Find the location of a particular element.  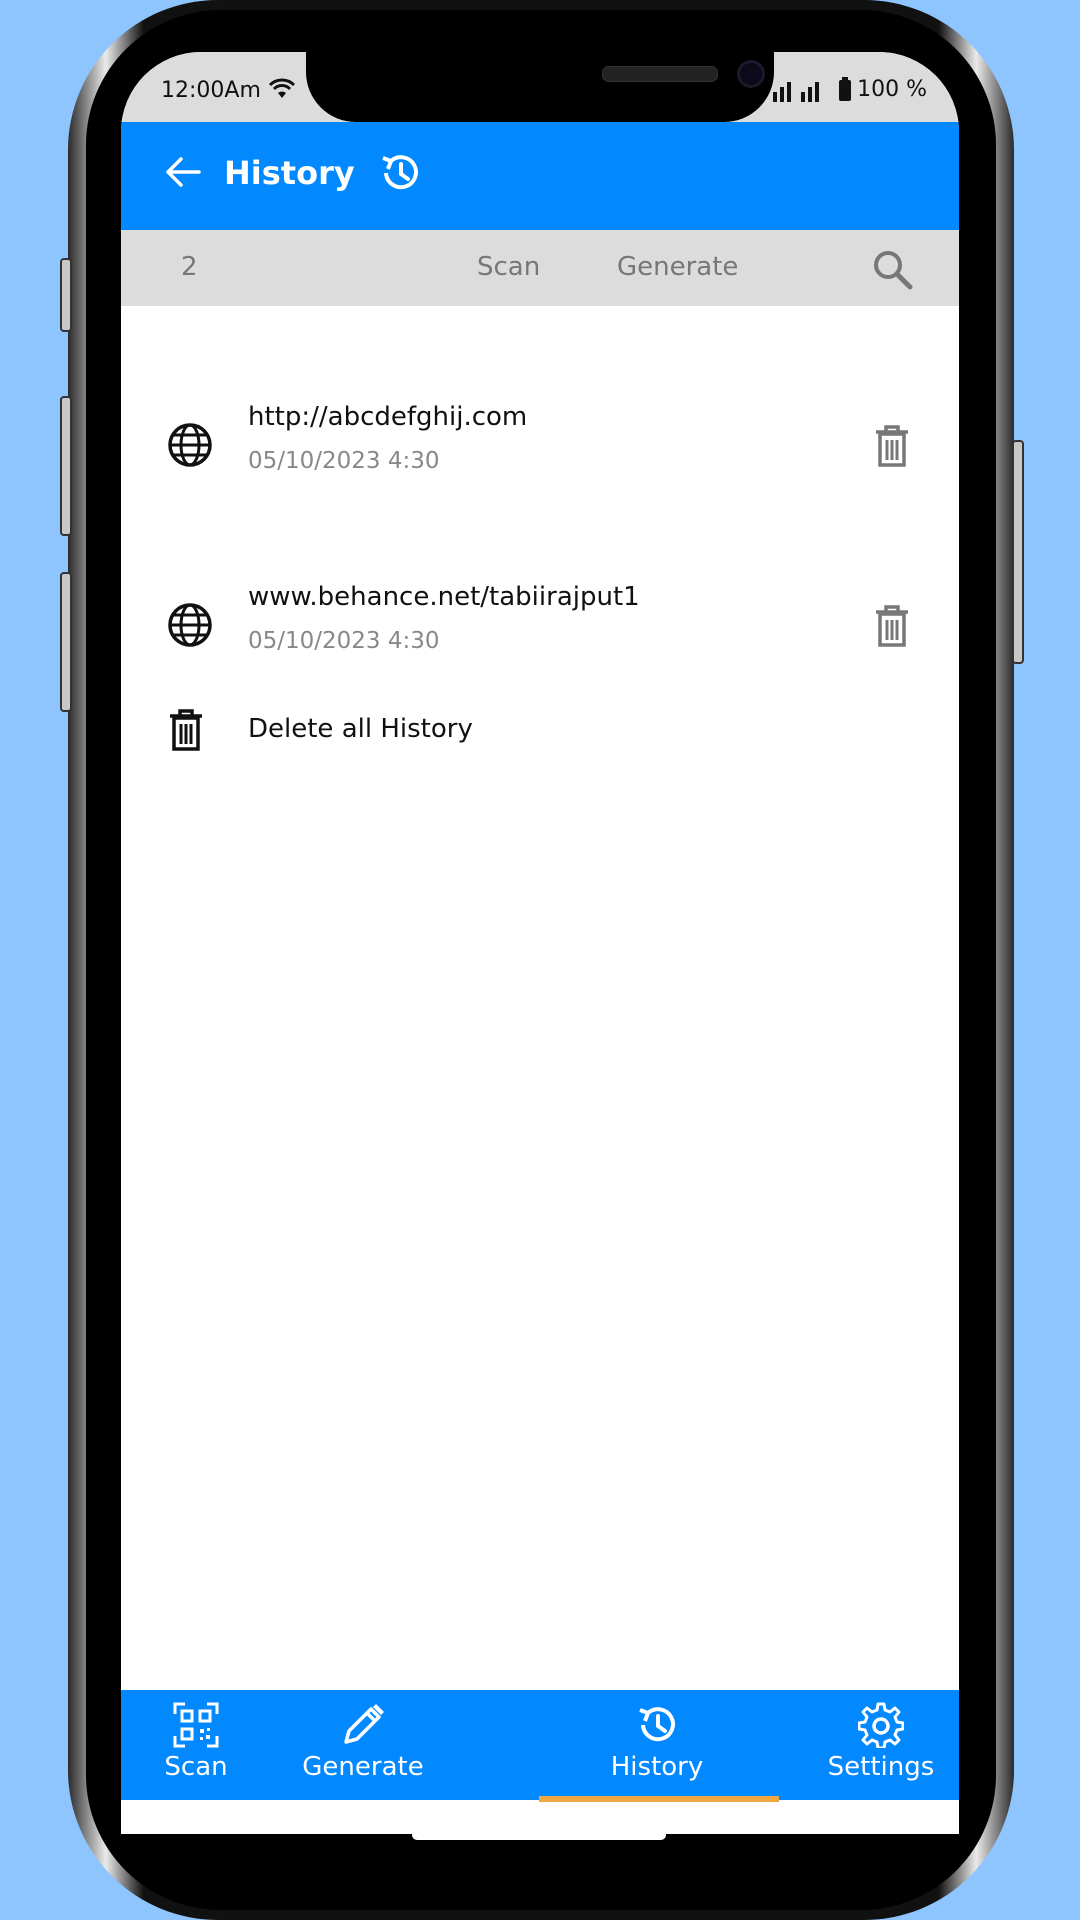

app-bar: History is located at coordinates (540, 176).